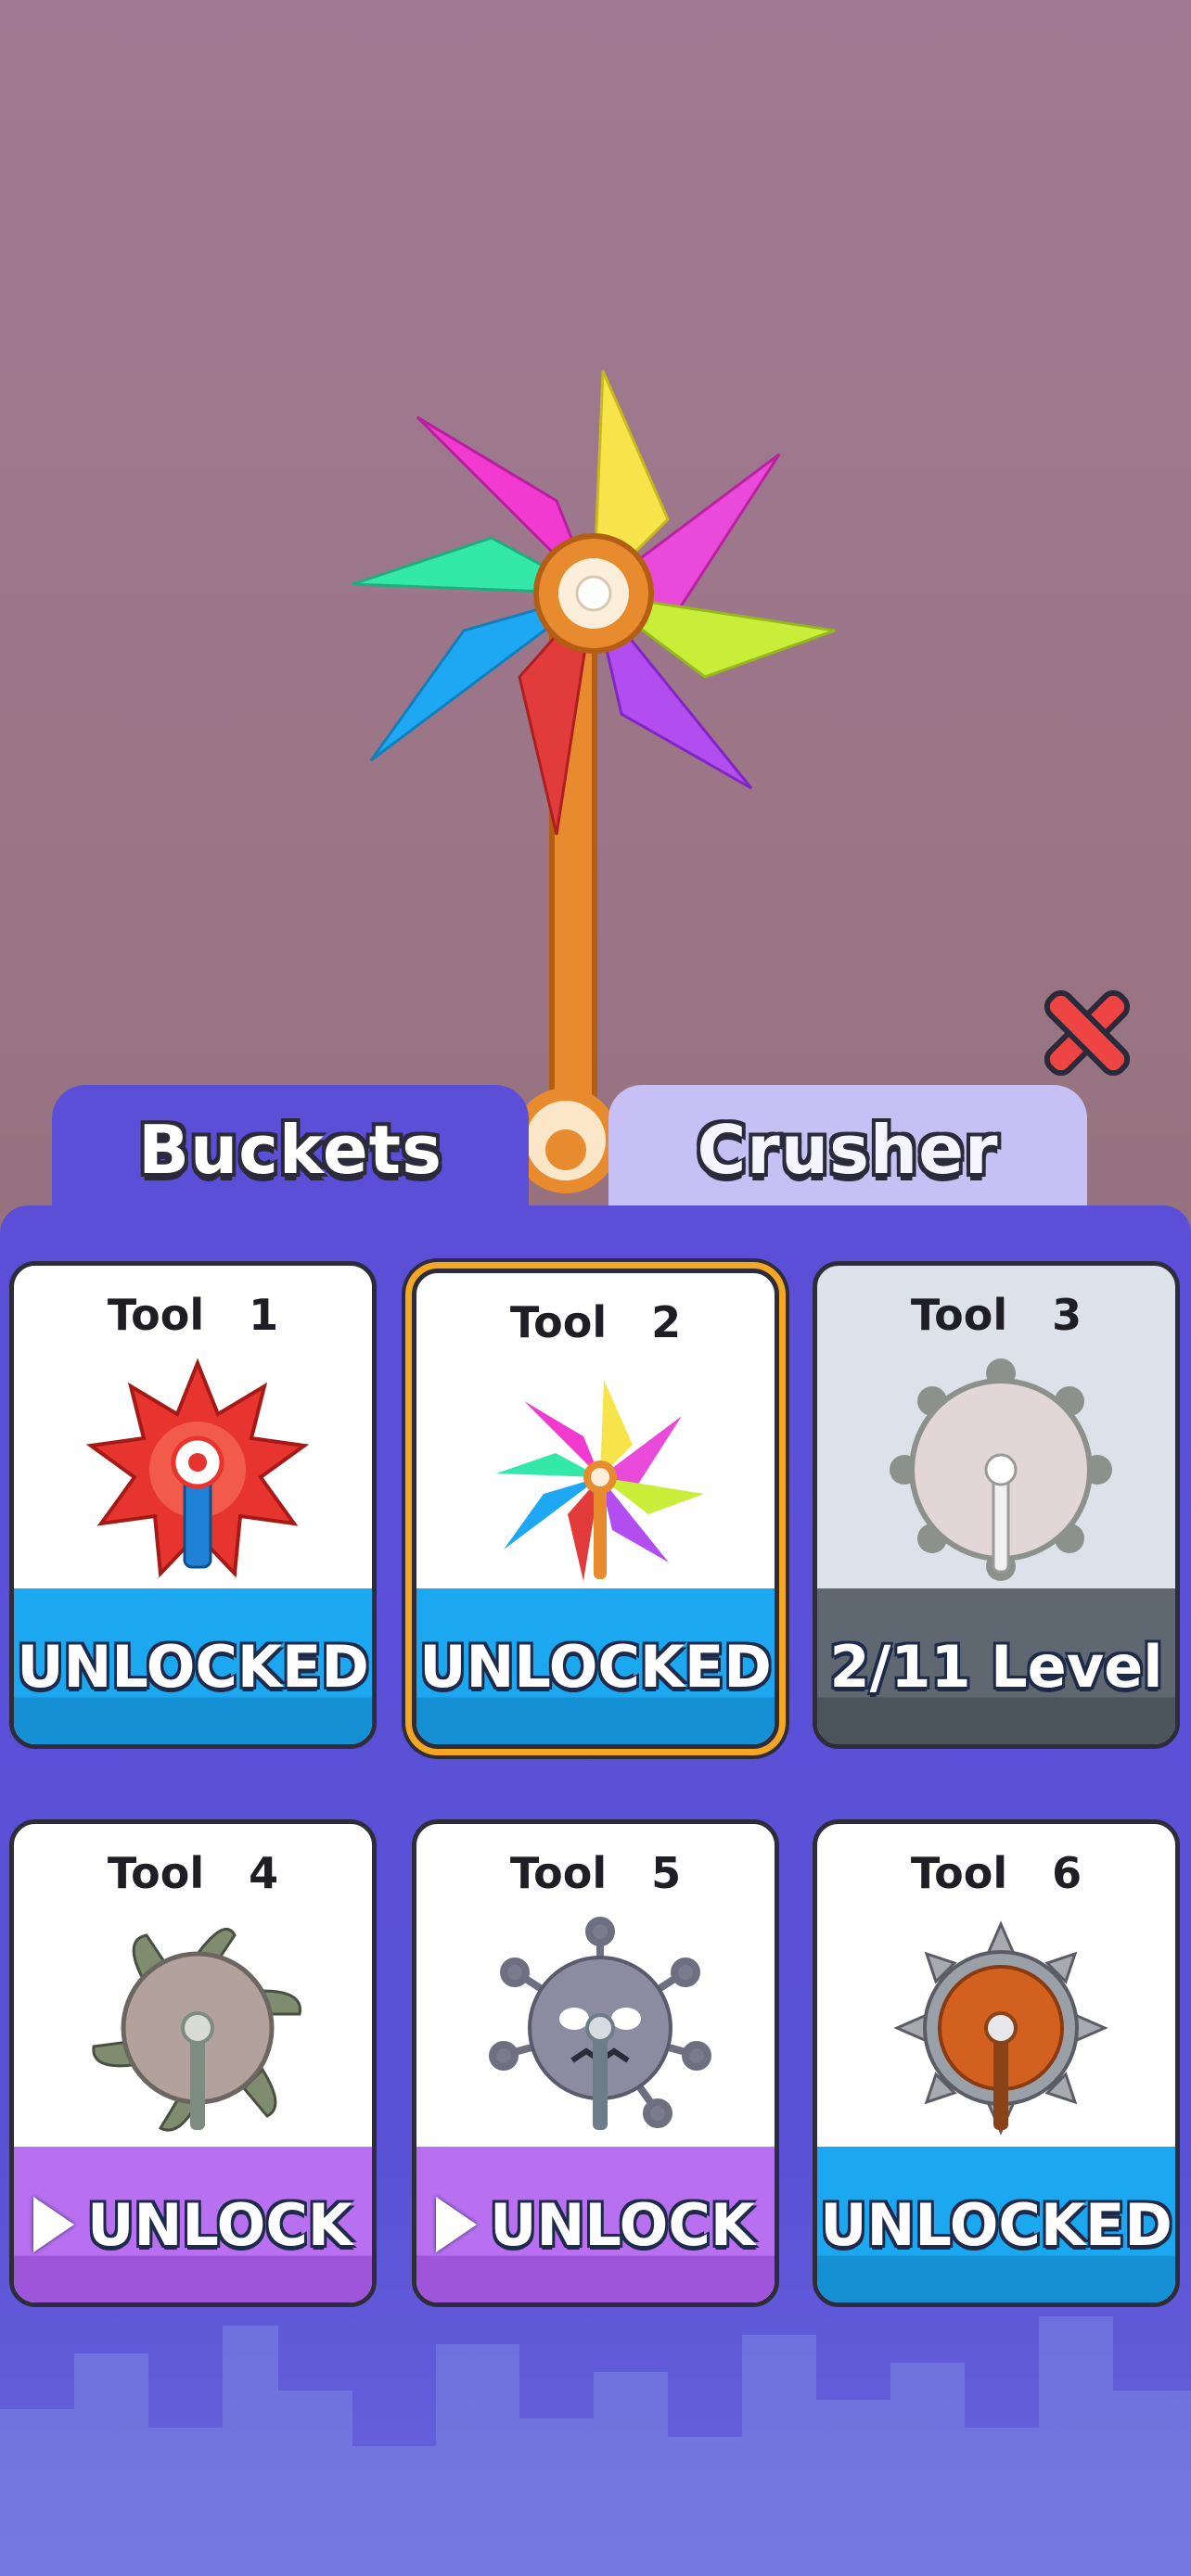 The height and width of the screenshot is (2576, 1191). I want to click on tab-bar: Crusher Buckets, so click(595, 1145).